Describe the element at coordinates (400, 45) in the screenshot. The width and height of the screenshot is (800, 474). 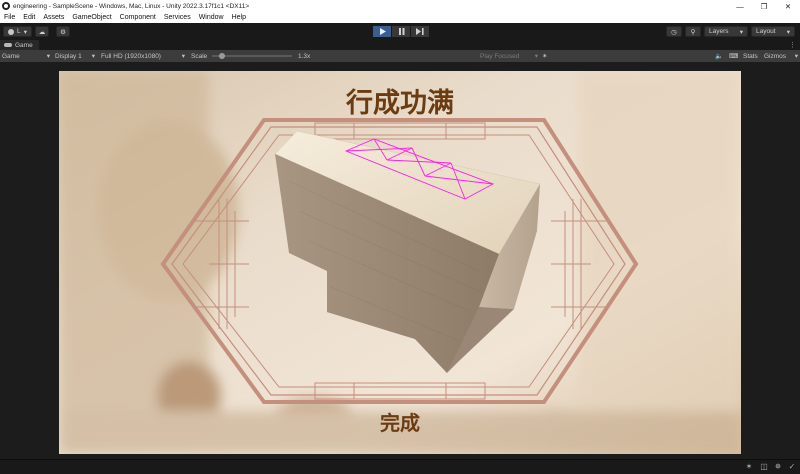
I see `panel-tab-bar: Game ⋮` at that location.